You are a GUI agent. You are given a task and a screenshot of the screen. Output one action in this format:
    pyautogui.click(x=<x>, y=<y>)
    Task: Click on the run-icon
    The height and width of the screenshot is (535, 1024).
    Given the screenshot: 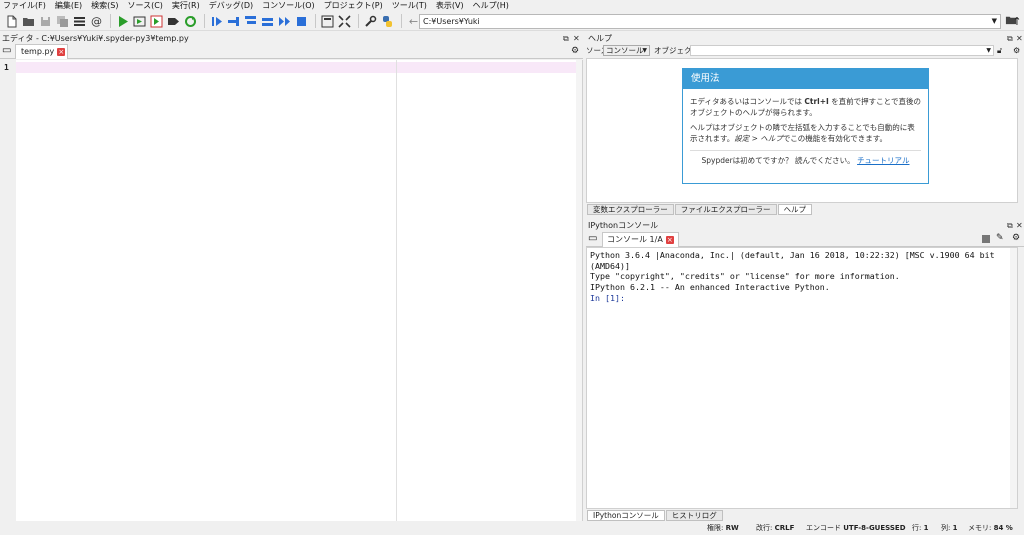 What is the action you would take?
    pyautogui.click(x=122, y=21)
    